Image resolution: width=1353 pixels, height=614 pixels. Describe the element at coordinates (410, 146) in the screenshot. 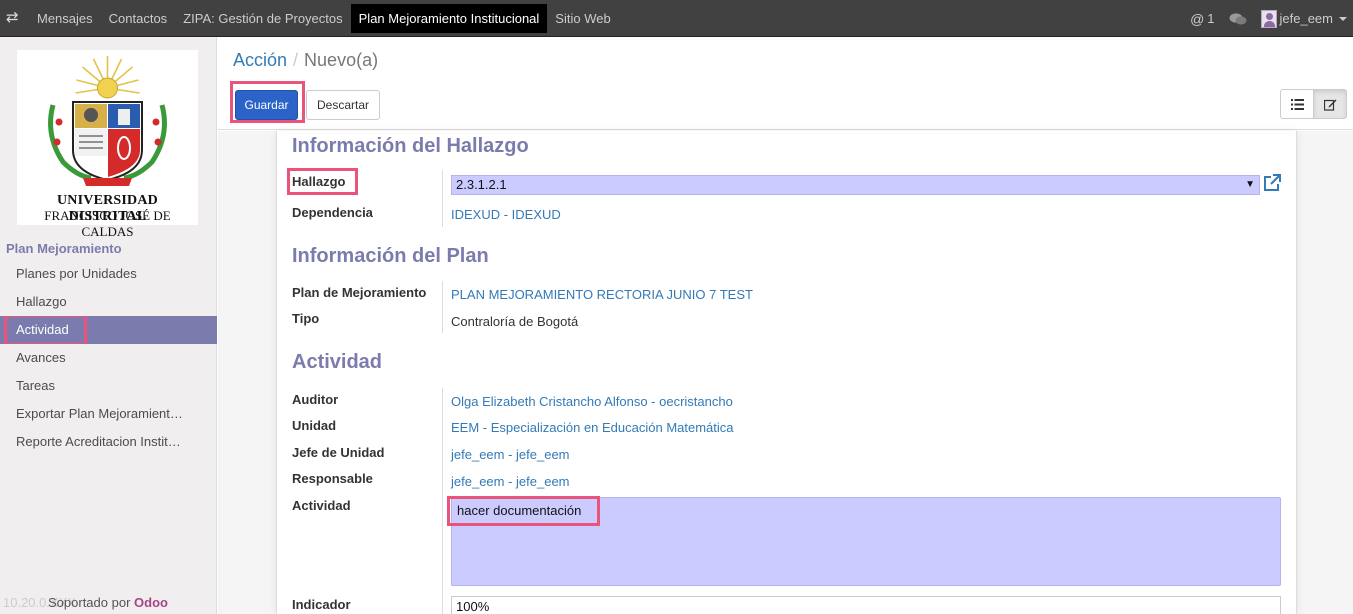

I see `section-title-hallazgo: Información del Hallazgo` at that location.